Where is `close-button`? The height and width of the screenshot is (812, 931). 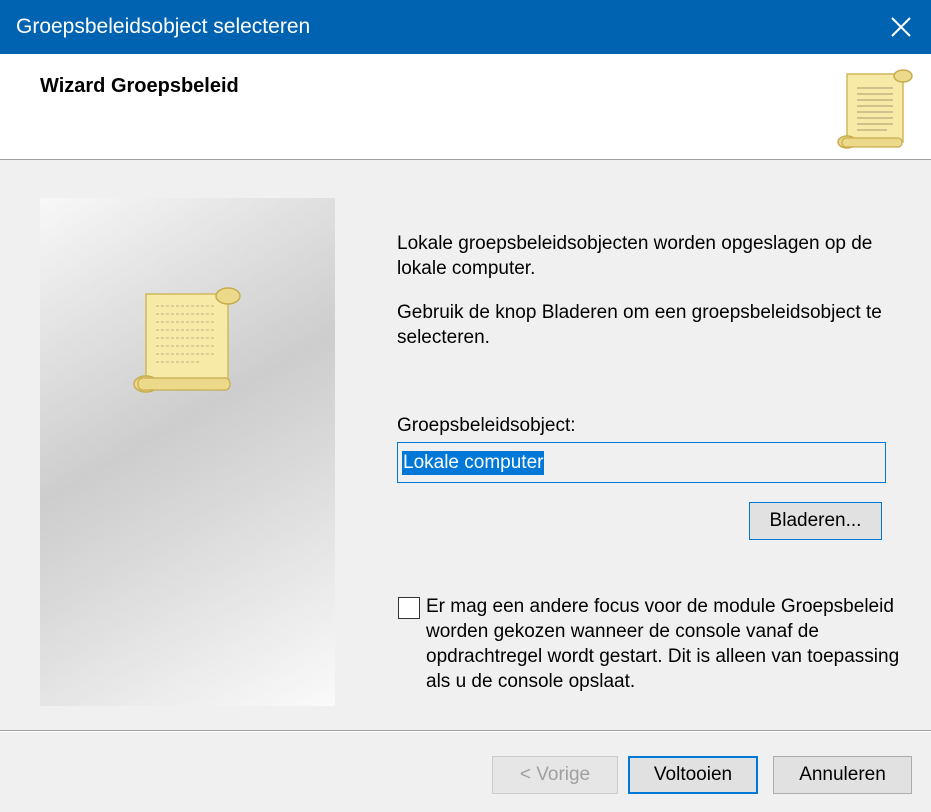 close-button is located at coordinates (901, 27).